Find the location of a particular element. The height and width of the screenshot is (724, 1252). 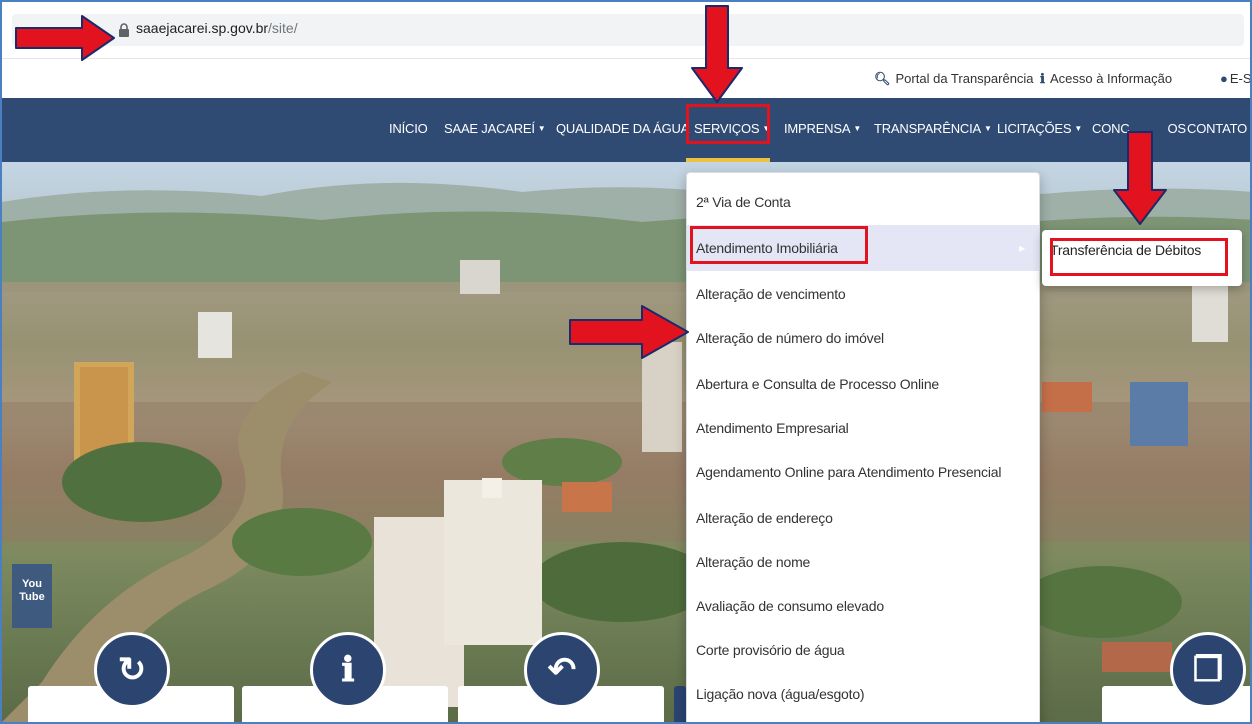

refresh-icon: ↻ is located at coordinates (132, 670).